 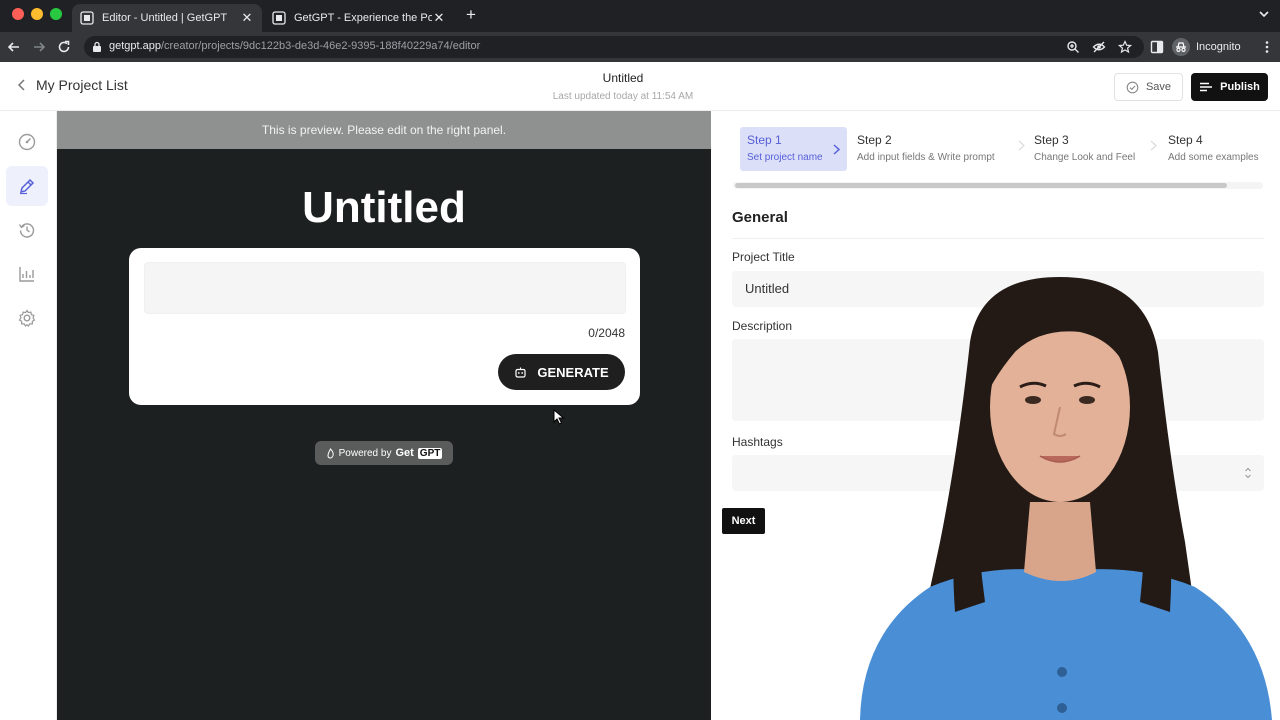 I want to click on project-title-label: Project Title, so click(x=763, y=257).